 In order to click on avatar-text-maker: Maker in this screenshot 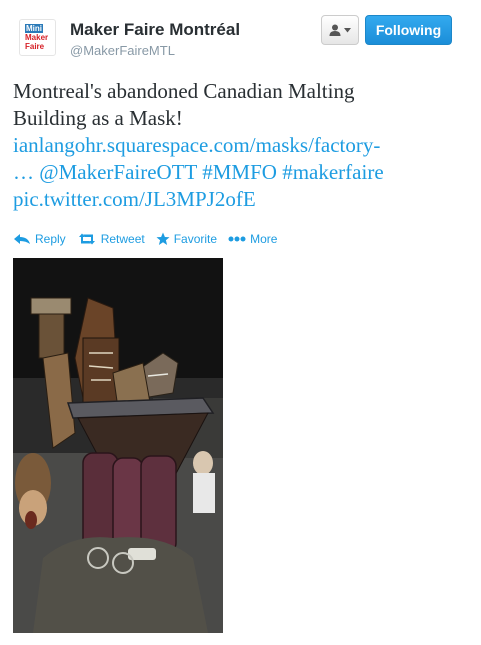, I will do `click(37, 37)`.